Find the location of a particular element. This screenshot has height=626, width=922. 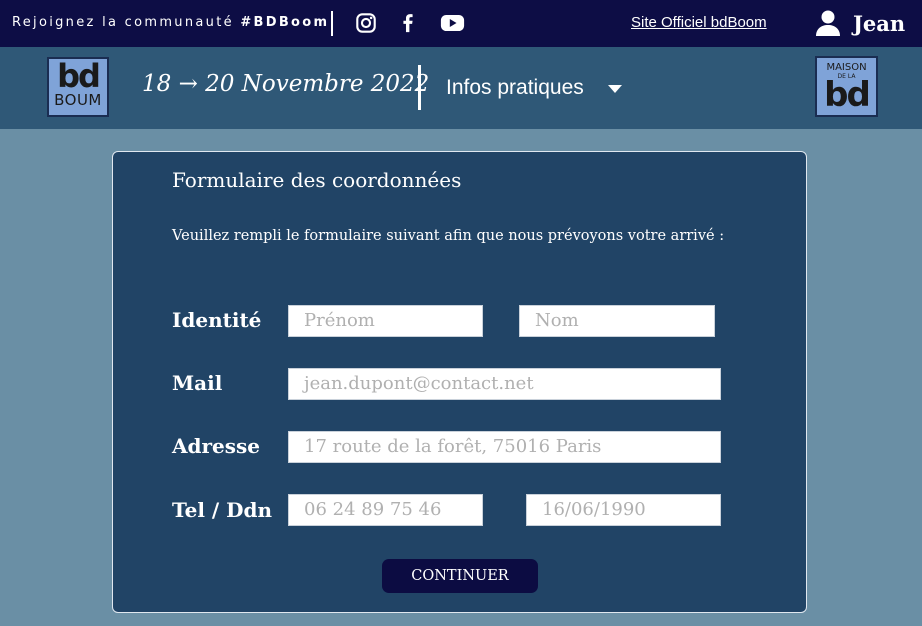

phone-field: 06 24 89 75 46 is located at coordinates (385, 510).